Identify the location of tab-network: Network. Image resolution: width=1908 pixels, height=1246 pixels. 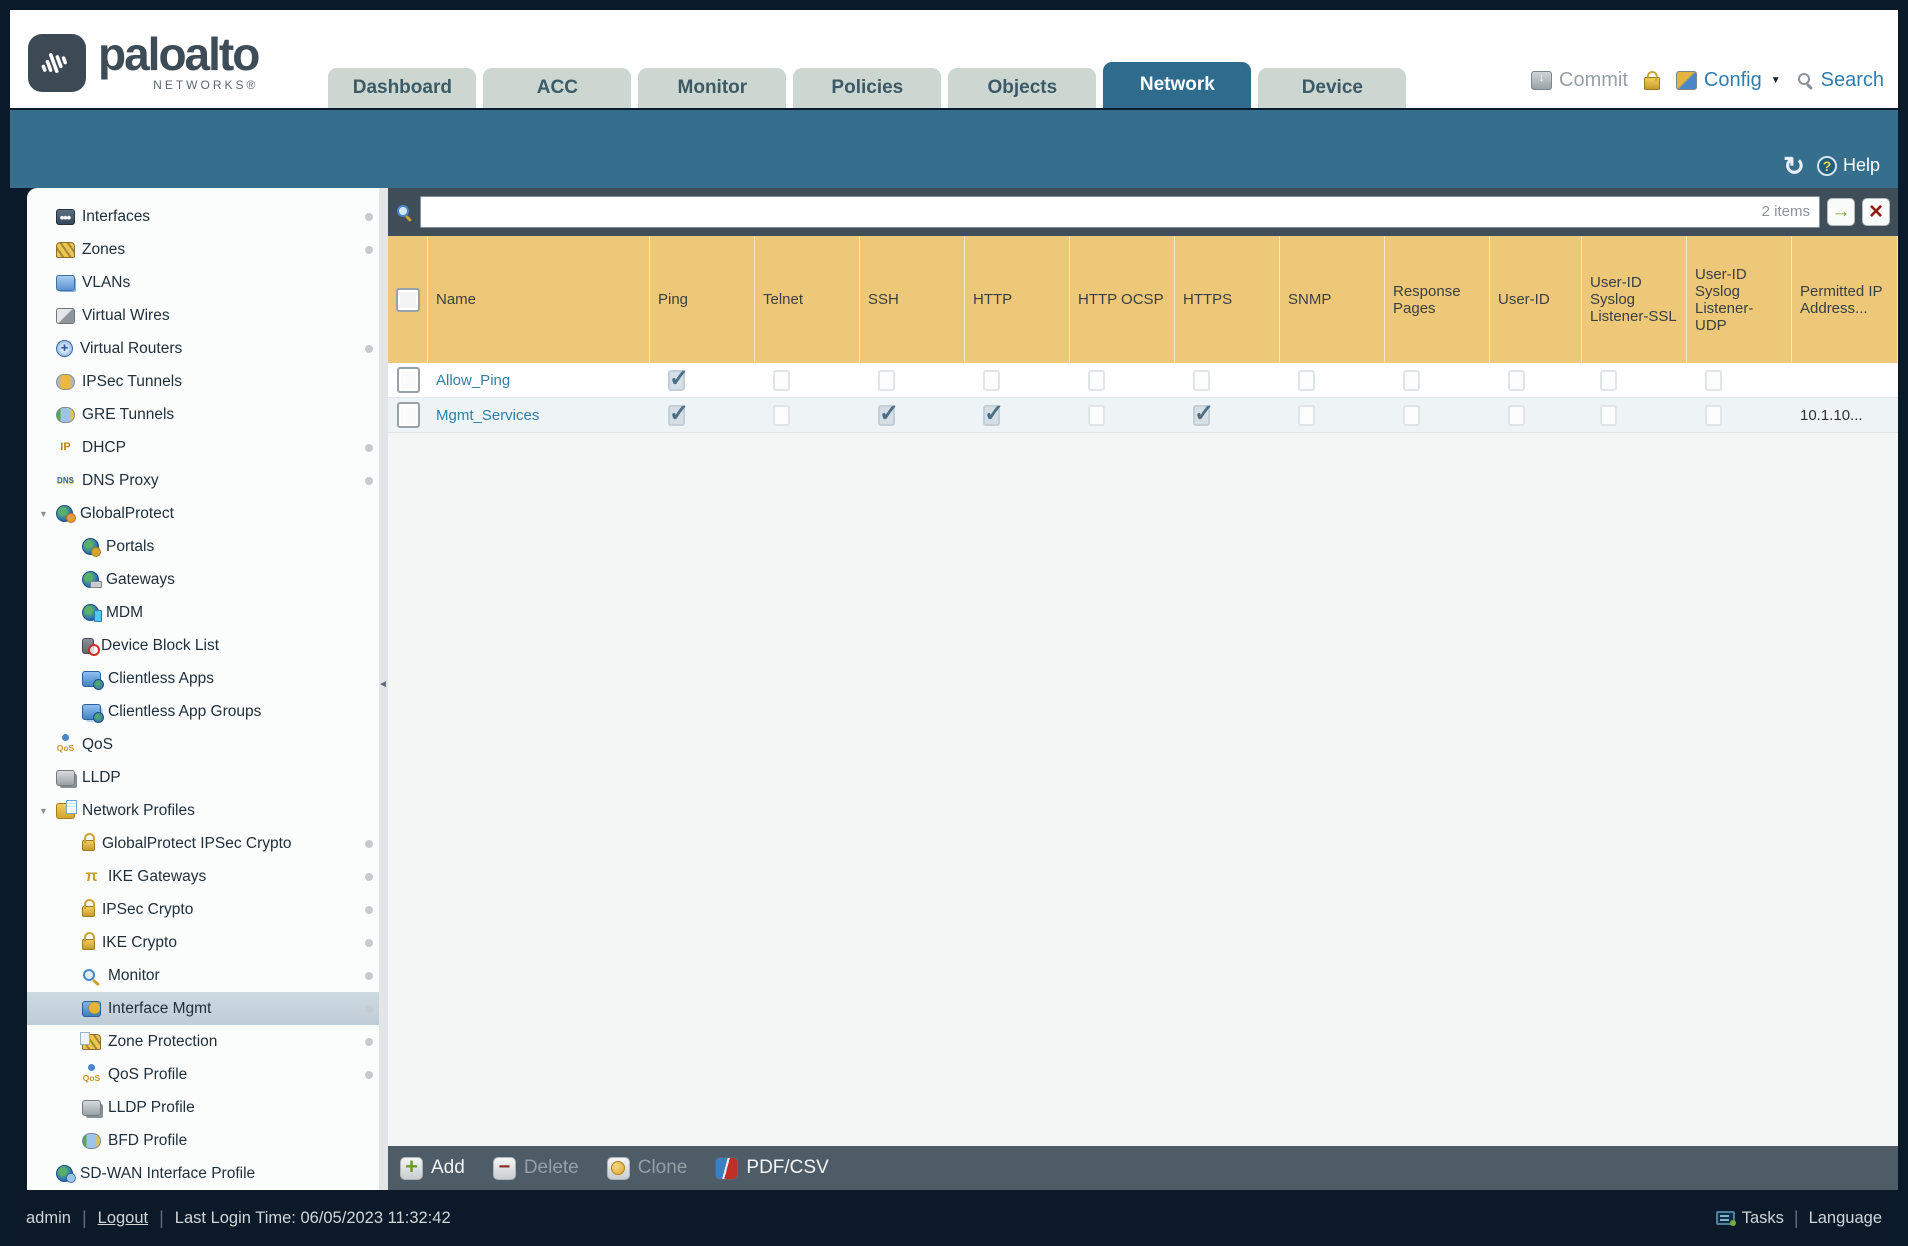
(1177, 85).